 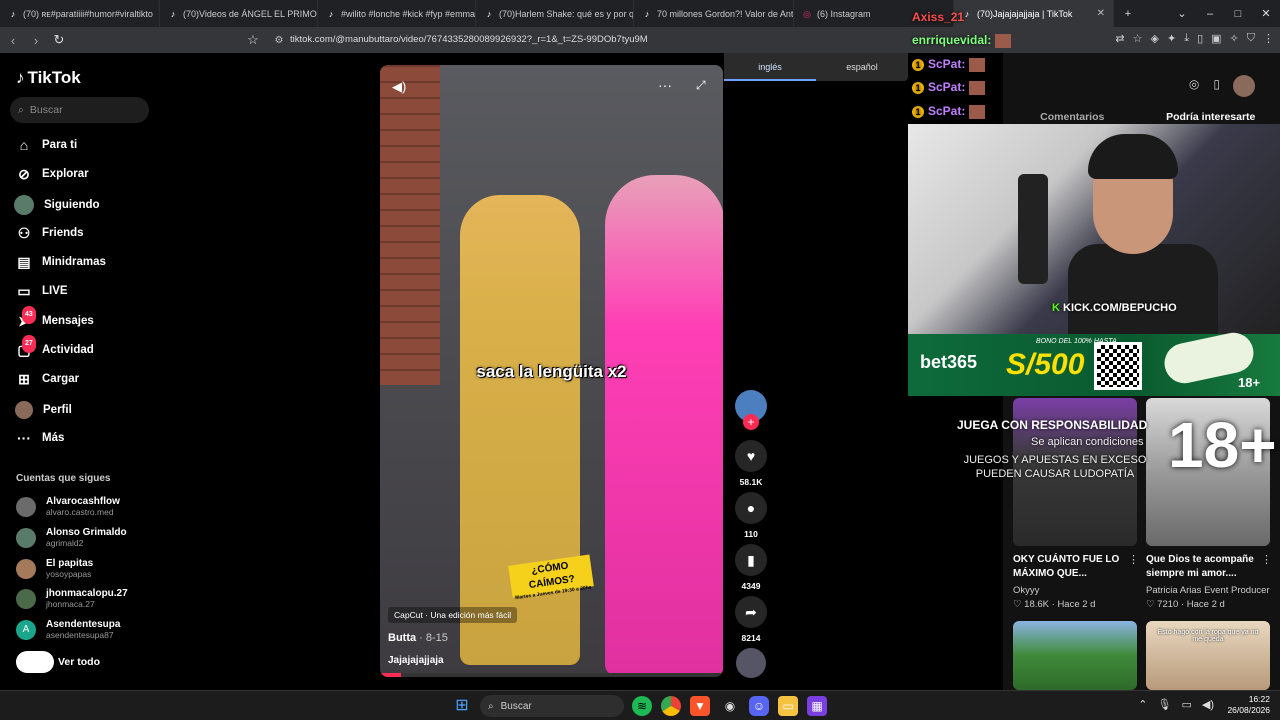 What do you see at coordinates (714, 13) in the screenshot?
I see `browser-tab: ♪ 70 millones Gordon?! Valor de Anth` at bounding box center [714, 13].